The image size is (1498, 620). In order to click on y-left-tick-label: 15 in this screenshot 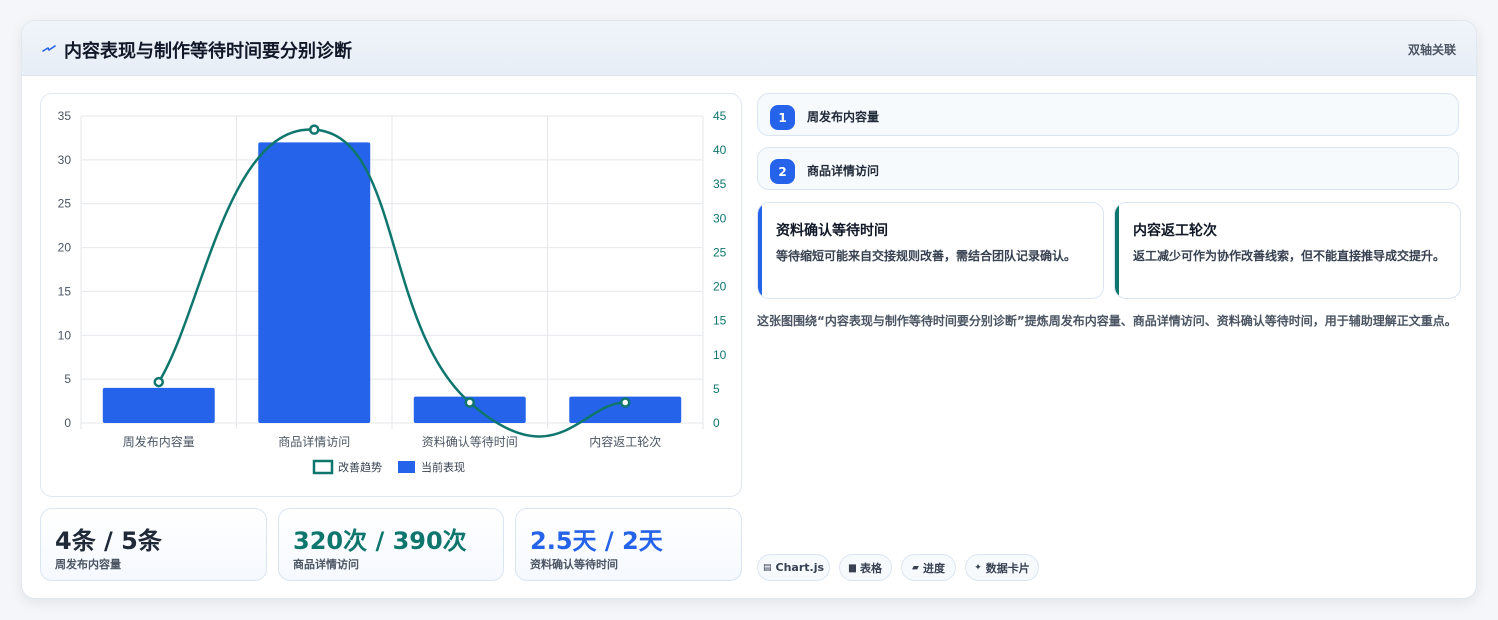, I will do `click(65, 291)`.